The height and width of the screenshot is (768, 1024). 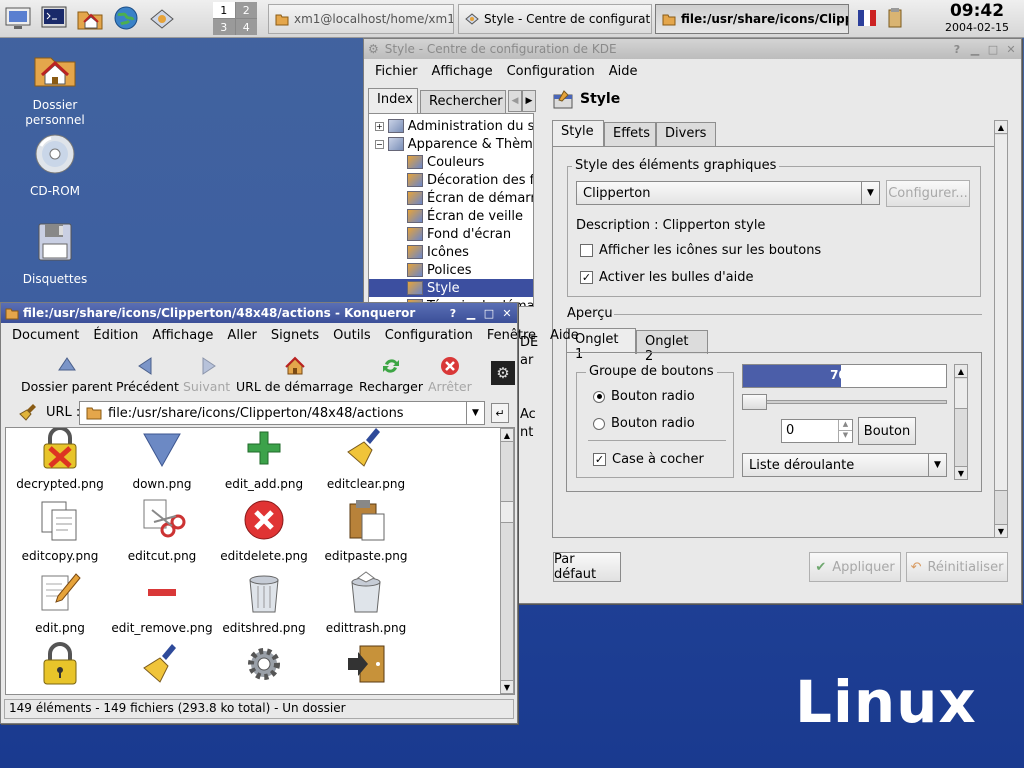 What do you see at coordinates (224, 27) in the screenshot?
I see `pager-desktop-3: 3` at bounding box center [224, 27].